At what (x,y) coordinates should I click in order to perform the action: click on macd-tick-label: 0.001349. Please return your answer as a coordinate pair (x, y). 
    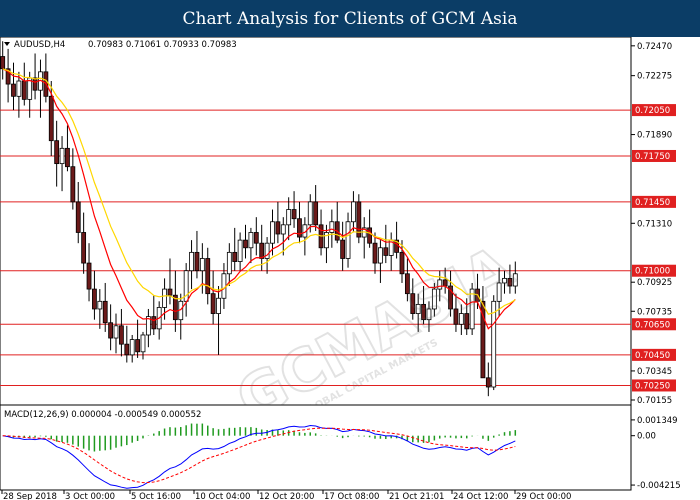
    Looking at the image, I should click on (657, 421).